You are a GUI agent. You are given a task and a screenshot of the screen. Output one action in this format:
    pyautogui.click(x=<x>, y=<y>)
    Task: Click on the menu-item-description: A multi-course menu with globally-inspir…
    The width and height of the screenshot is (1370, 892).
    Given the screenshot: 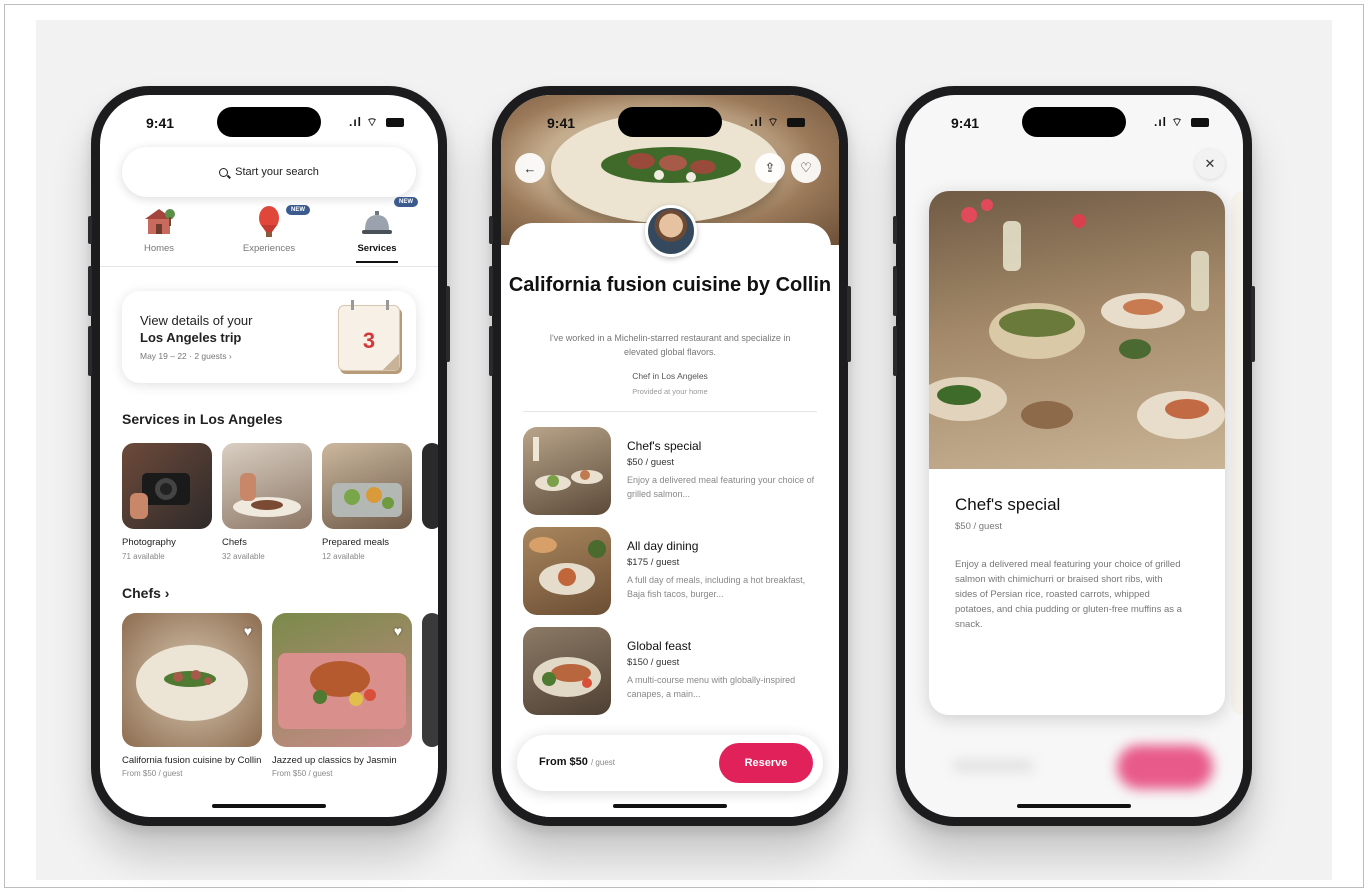 What is the action you would take?
    pyautogui.click(x=711, y=687)
    